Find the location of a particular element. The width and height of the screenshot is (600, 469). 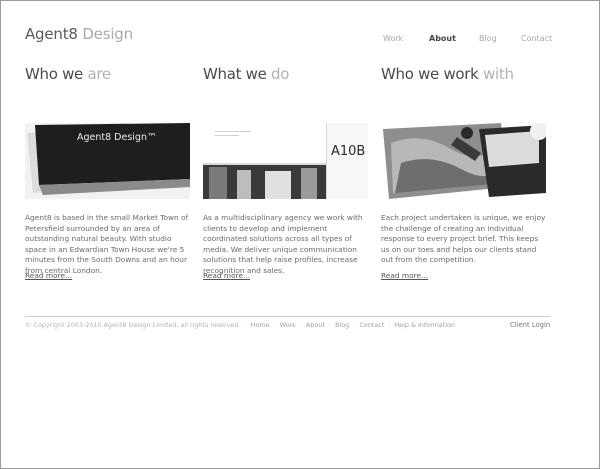

logo-word-agent8: Agent8 is located at coordinates (51, 34).